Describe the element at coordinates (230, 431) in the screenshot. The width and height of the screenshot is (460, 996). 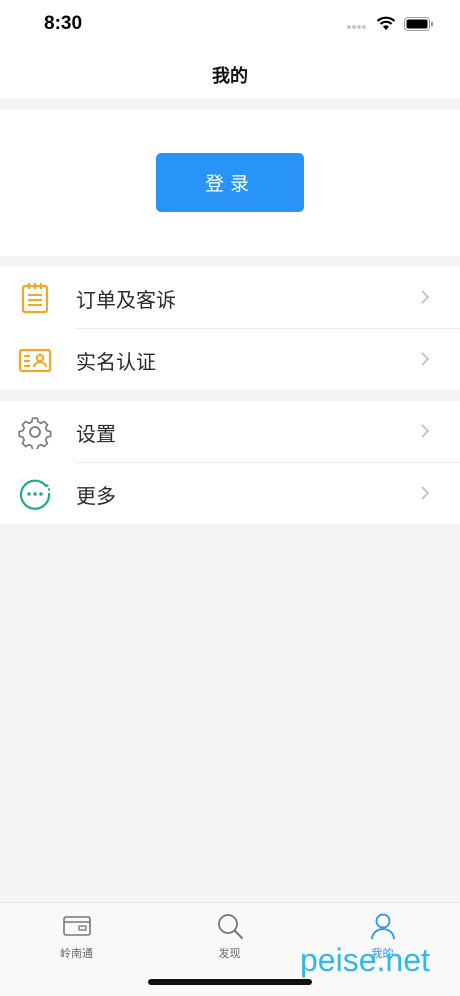
I see `menu-item-settings: 设置` at that location.